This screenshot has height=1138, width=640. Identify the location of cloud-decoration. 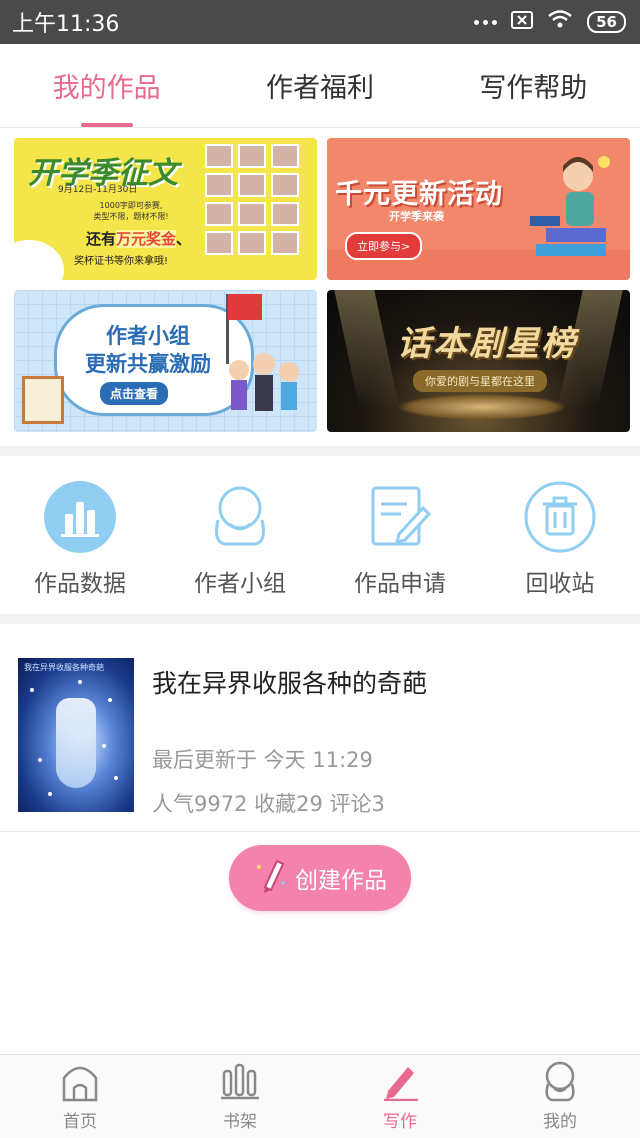
(39, 260).